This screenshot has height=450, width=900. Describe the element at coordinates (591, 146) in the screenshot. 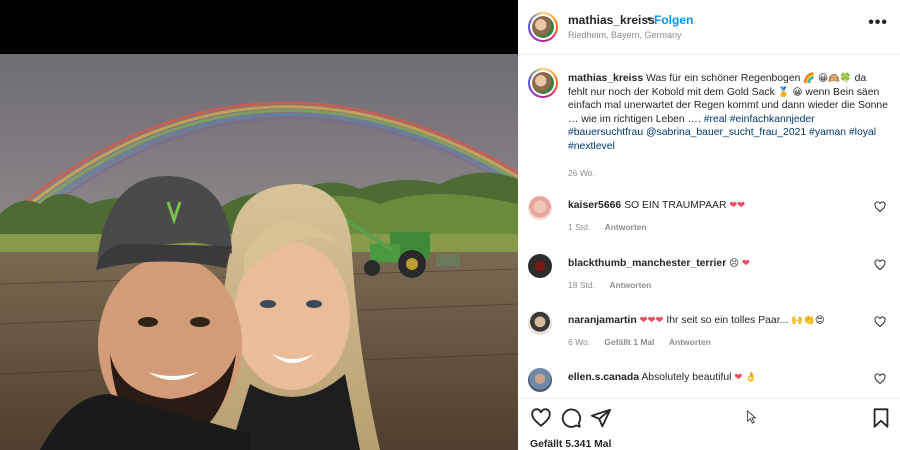

I see `hashtags-3: #nextlevel` at that location.